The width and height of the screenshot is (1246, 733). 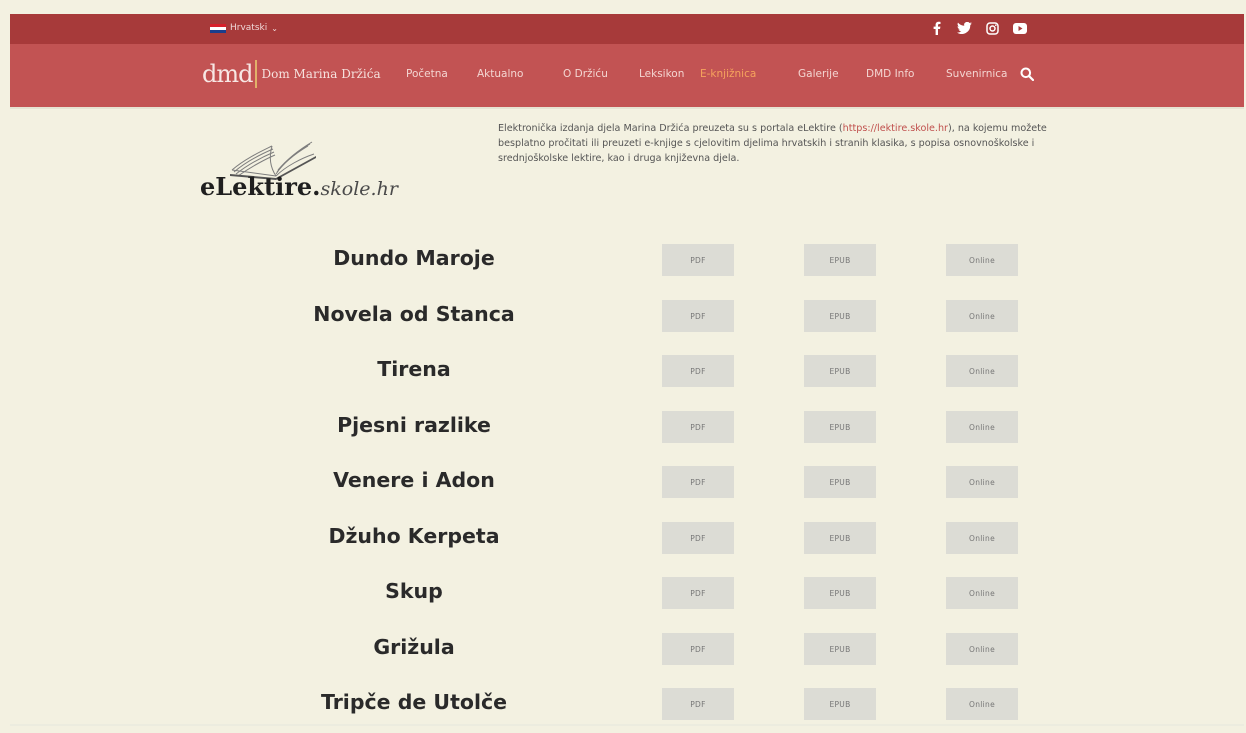 What do you see at coordinates (978, 28) in the screenshot?
I see `social-links` at bounding box center [978, 28].